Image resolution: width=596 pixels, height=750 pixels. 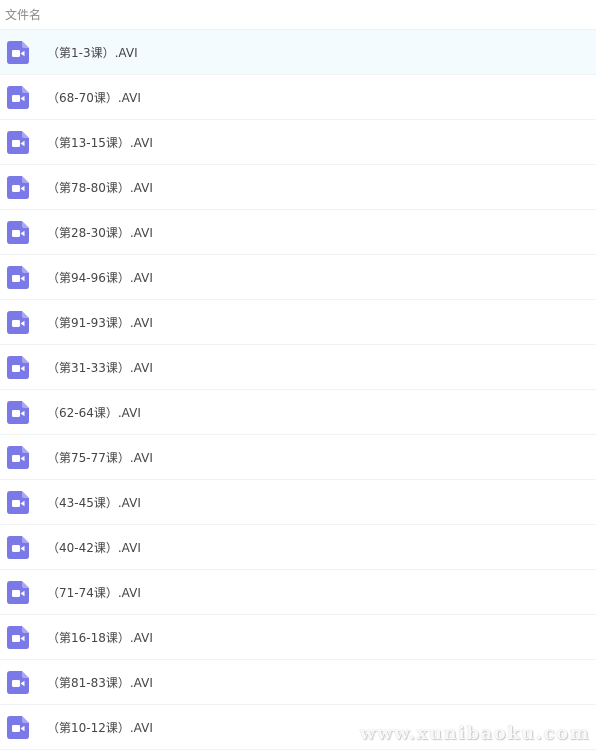 I want to click on column-header: 文件名, so click(x=298, y=15).